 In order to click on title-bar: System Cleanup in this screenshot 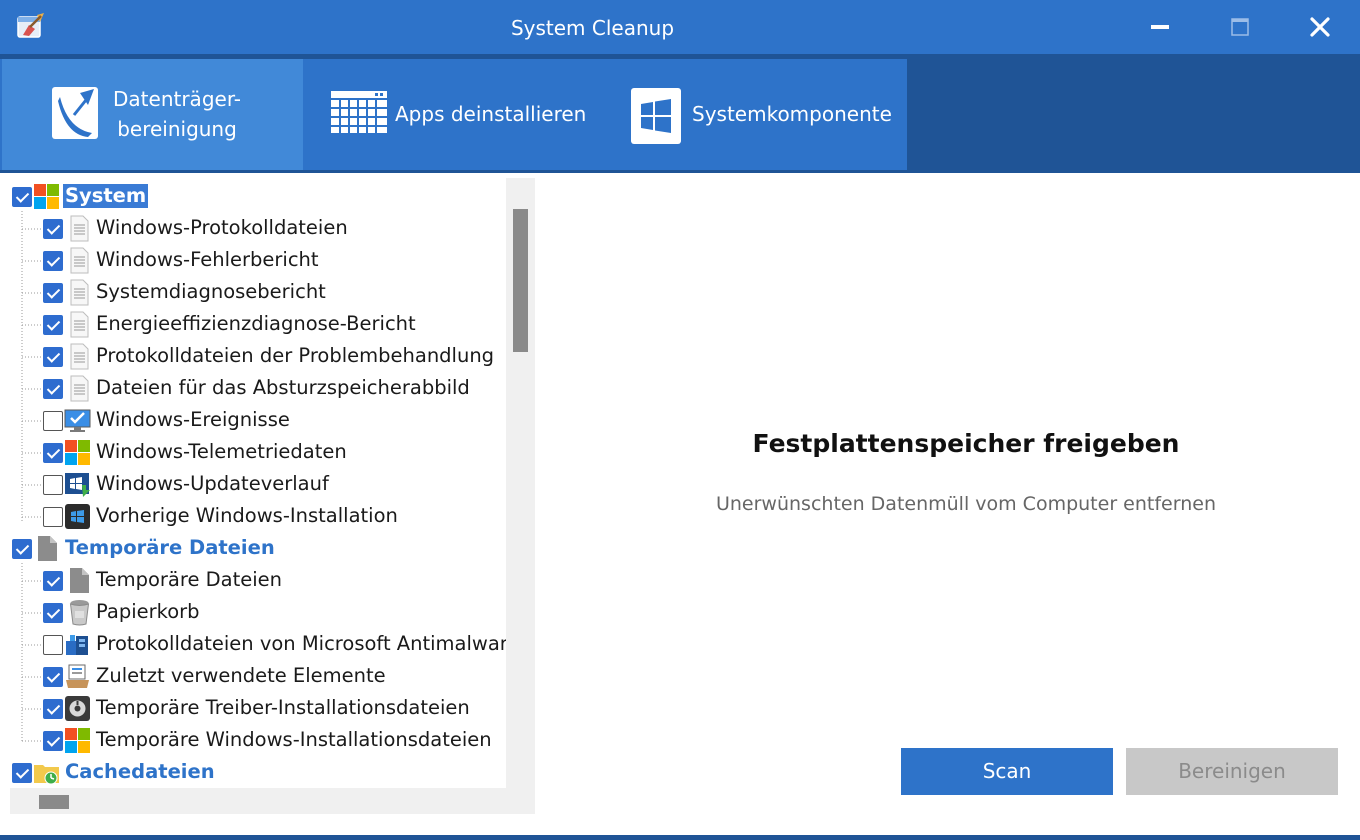, I will do `click(680, 27)`.